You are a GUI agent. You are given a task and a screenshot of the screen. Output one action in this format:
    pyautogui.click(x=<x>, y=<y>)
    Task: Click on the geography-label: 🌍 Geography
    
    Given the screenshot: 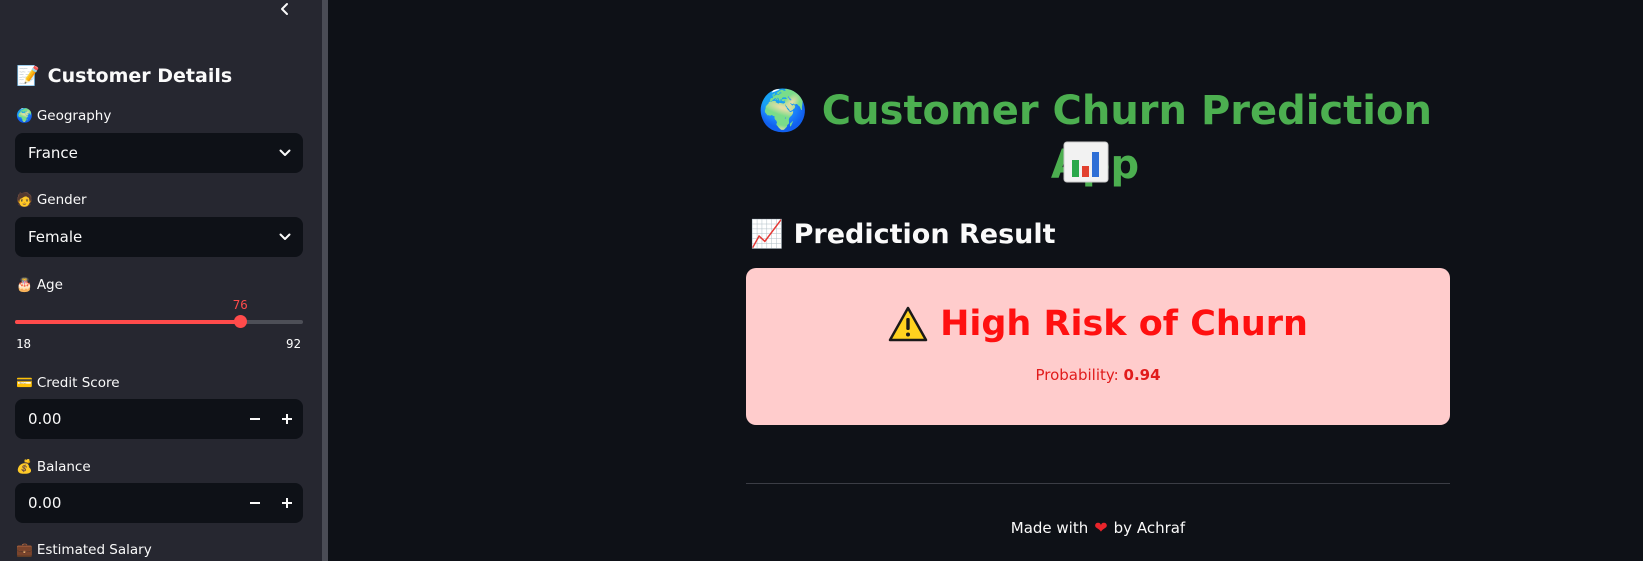 What is the action you would take?
    pyautogui.click(x=63, y=116)
    